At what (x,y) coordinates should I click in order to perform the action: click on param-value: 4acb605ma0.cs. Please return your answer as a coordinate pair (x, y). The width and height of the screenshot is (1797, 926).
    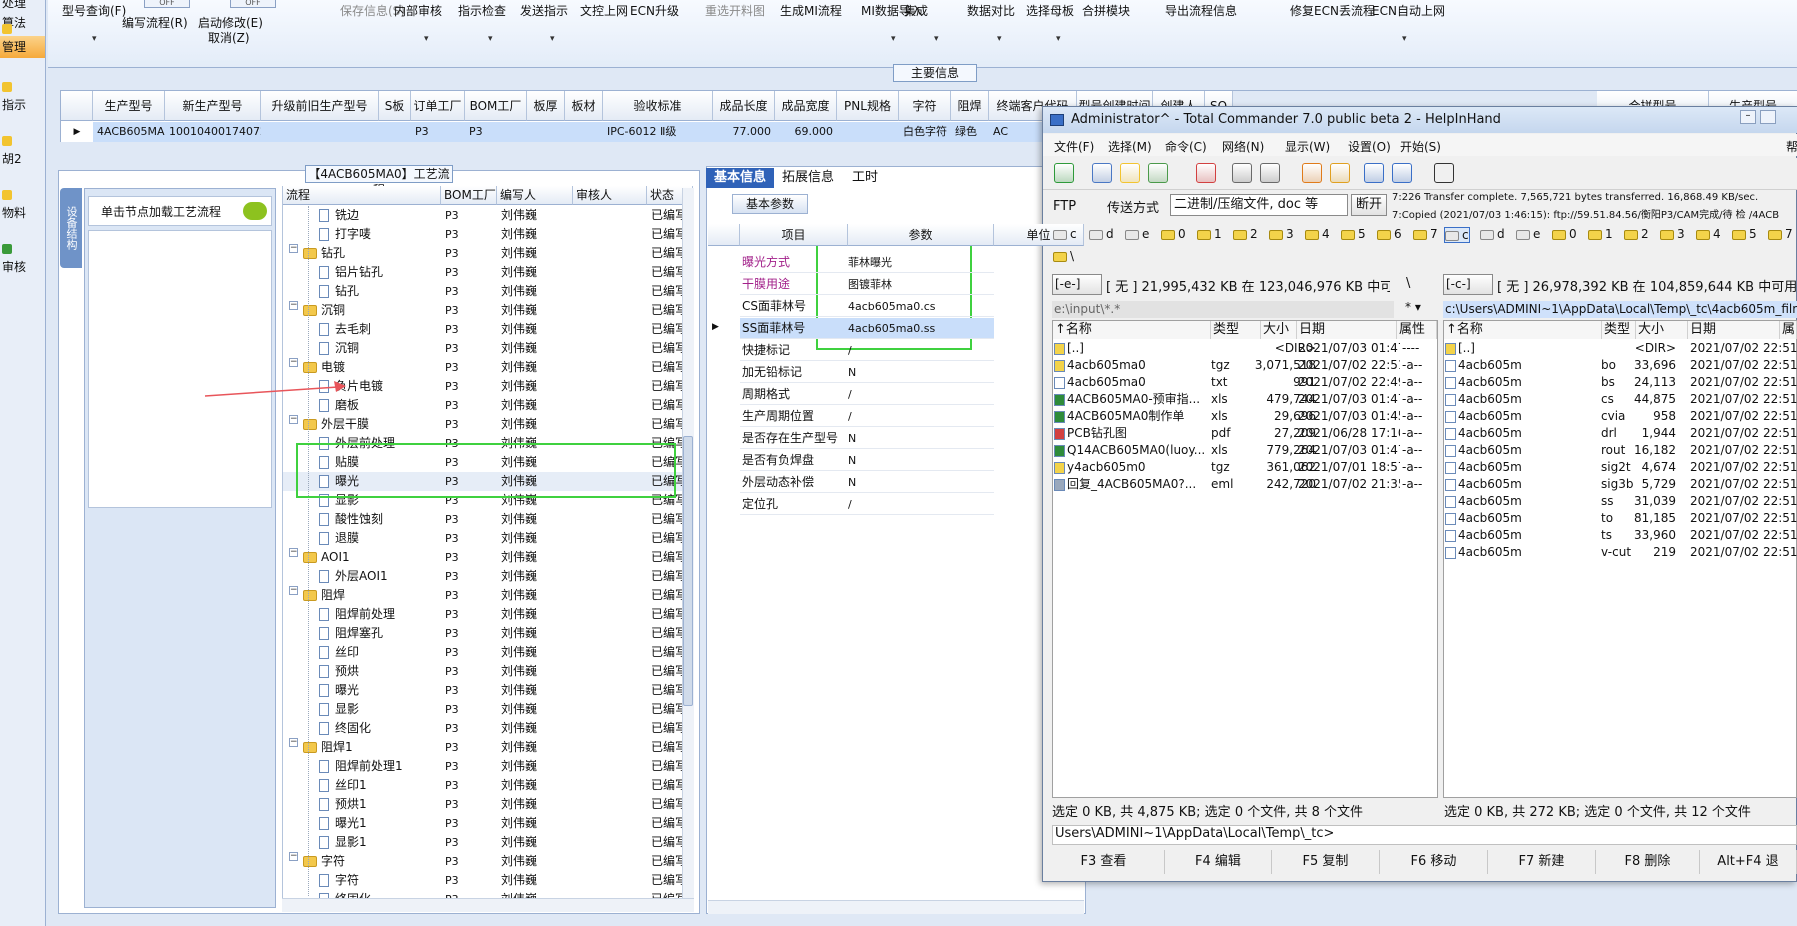
    Looking at the image, I should click on (920, 306).